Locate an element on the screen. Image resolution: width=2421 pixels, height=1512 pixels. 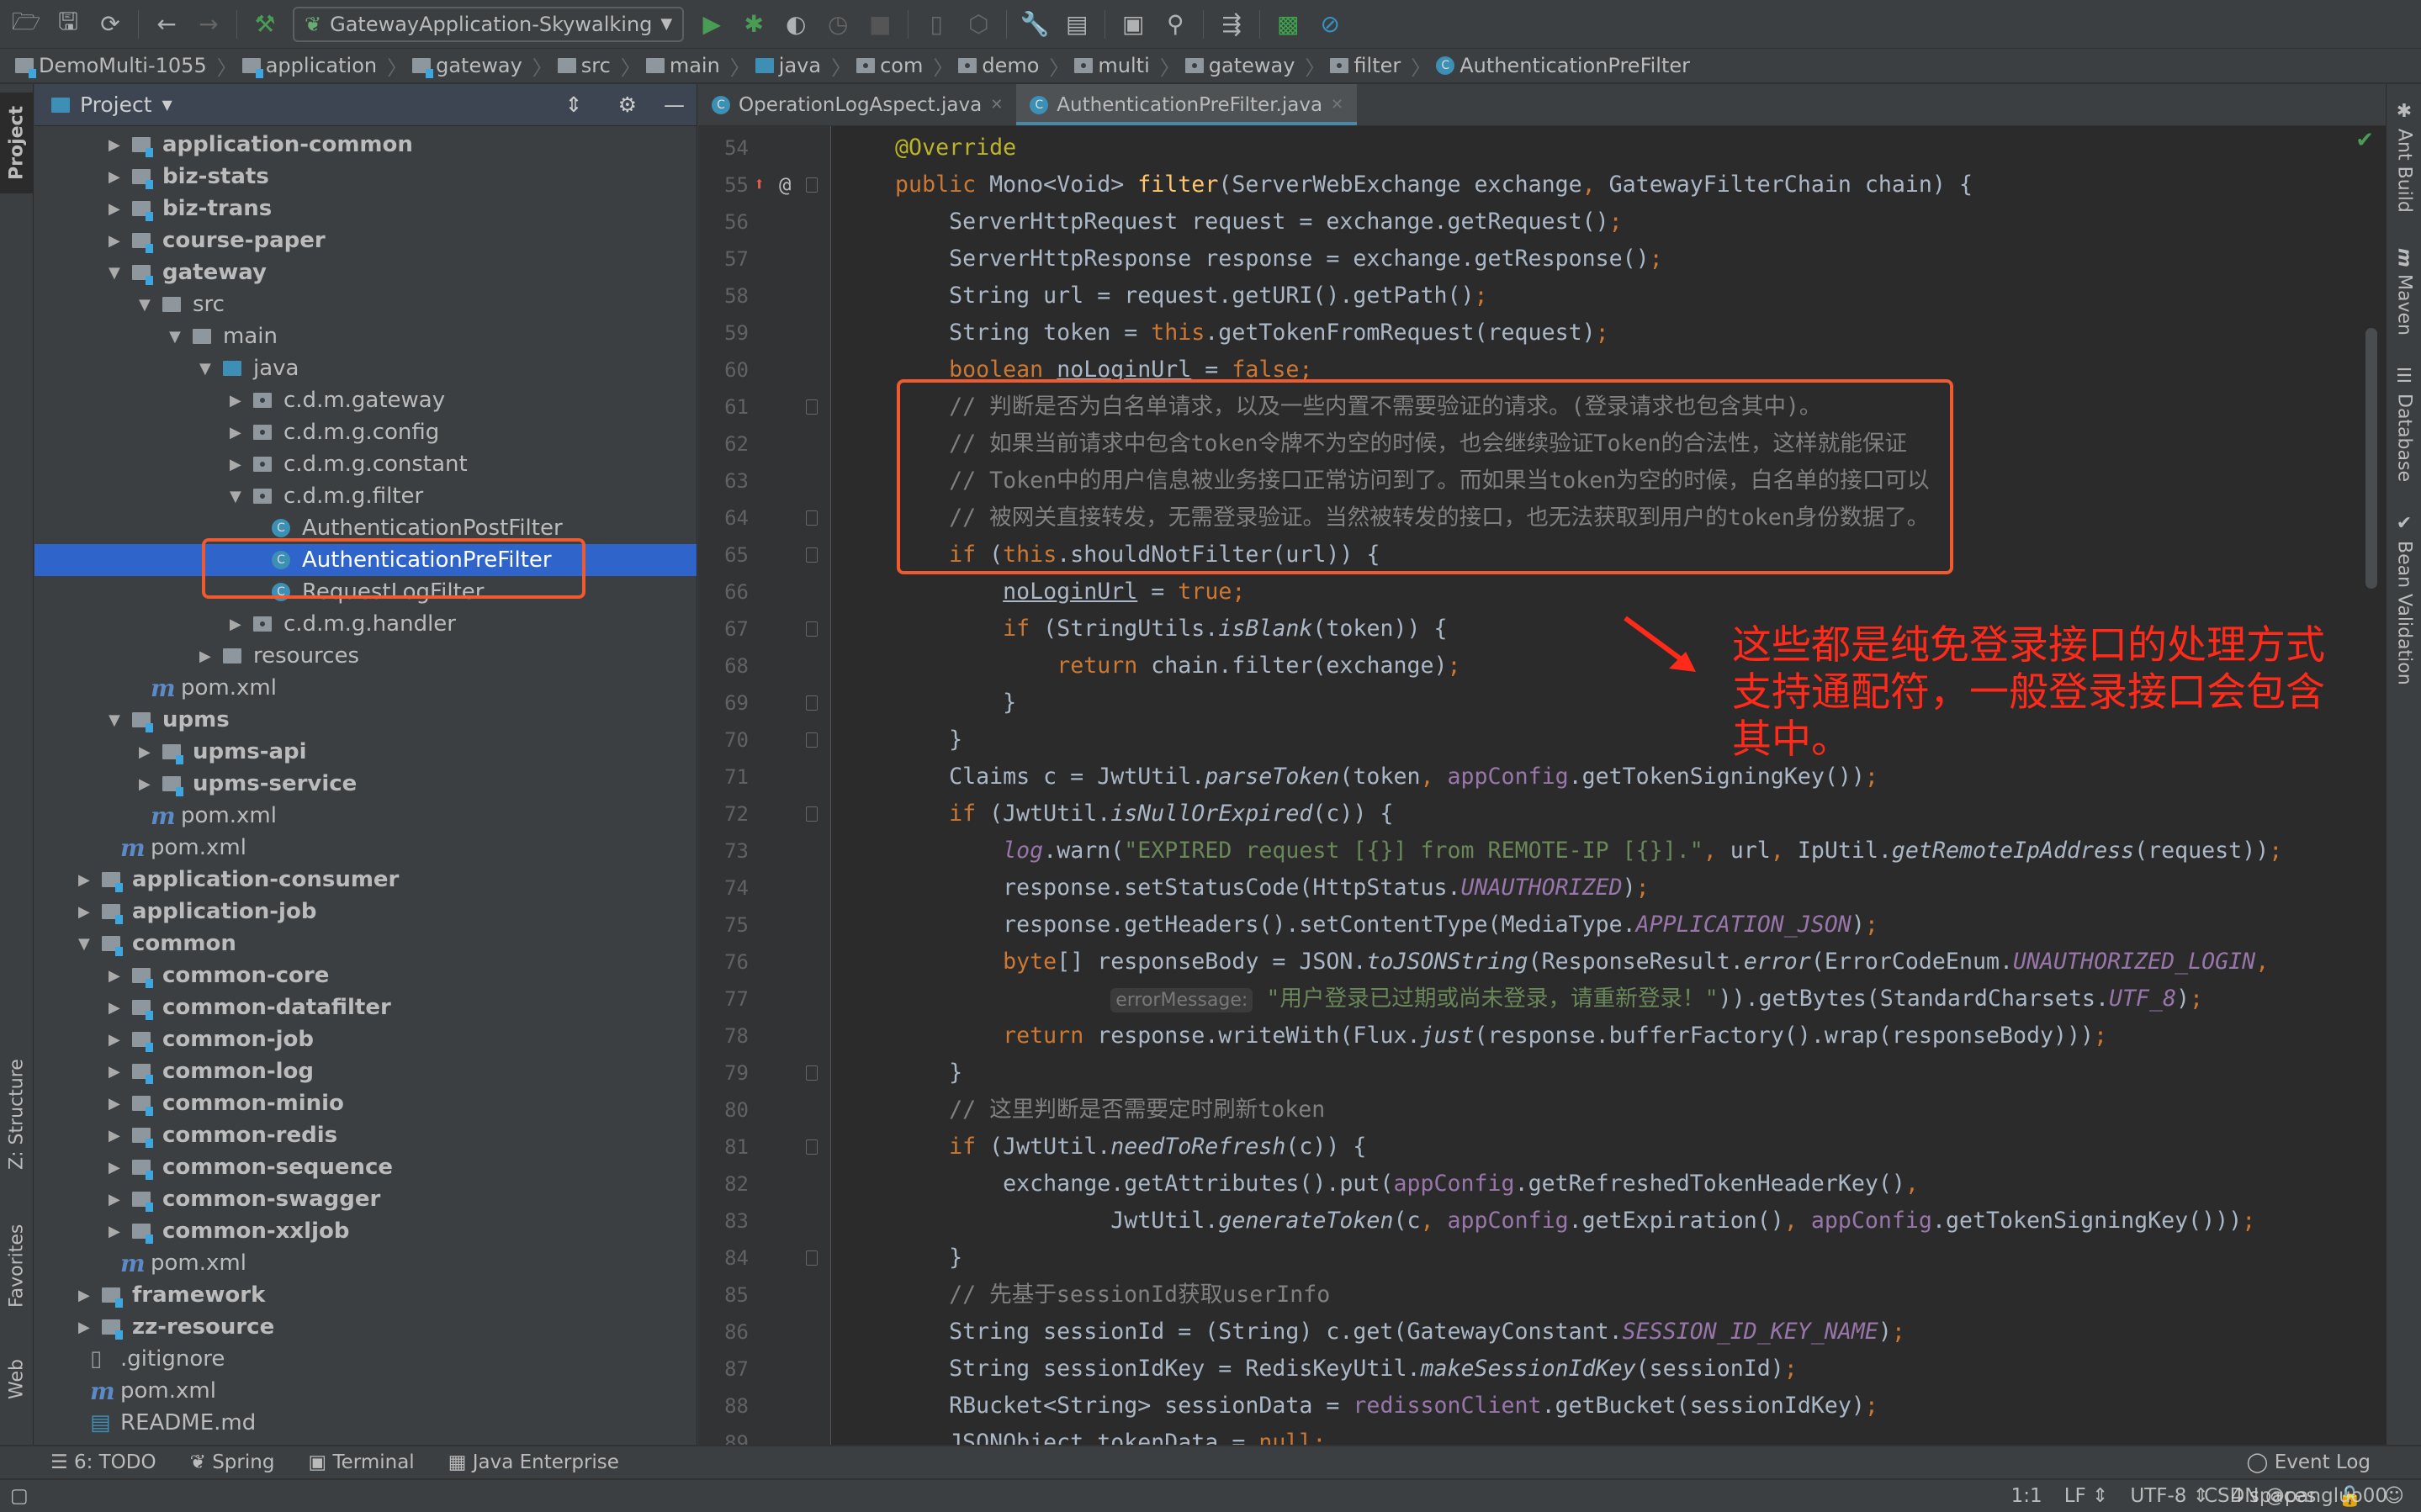
tree-item: ▶ framework is located at coordinates (366, 1295).